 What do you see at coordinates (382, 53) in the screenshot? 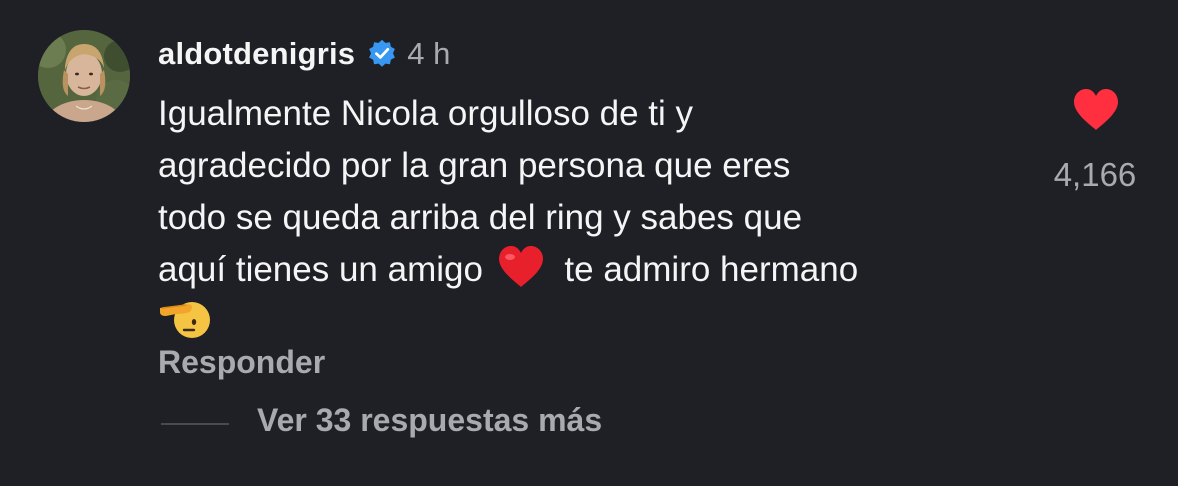
I see `verified-badge-icon` at bounding box center [382, 53].